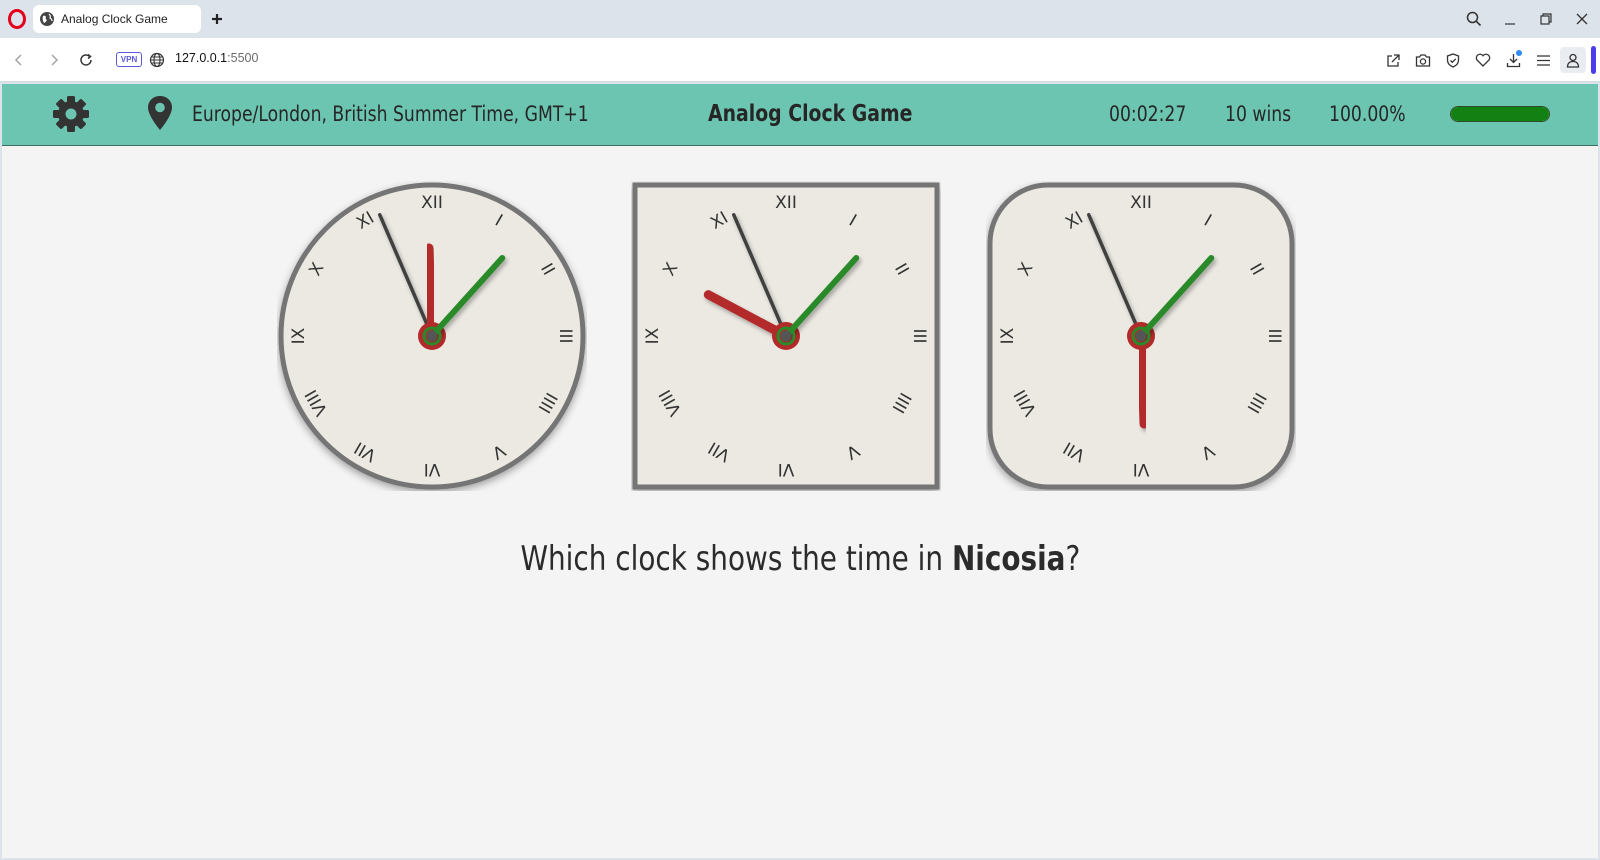 This screenshot has height=860, width=1600. I want to click on url-port: :5500, so click(243, 58).